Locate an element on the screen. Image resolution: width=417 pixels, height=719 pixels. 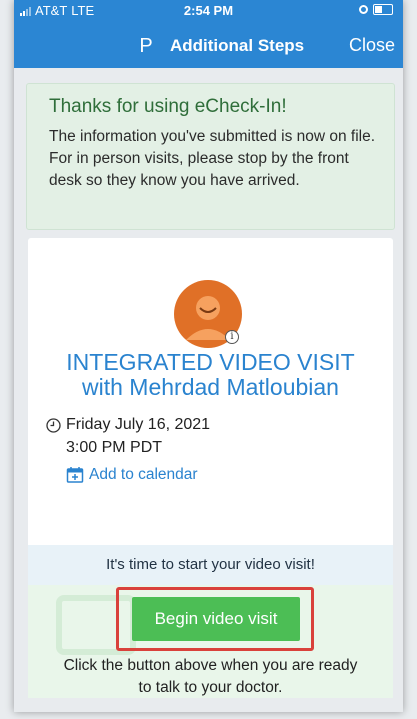
instructions-line-2: to talk to your doctor. is located at coordinates (210, 687).